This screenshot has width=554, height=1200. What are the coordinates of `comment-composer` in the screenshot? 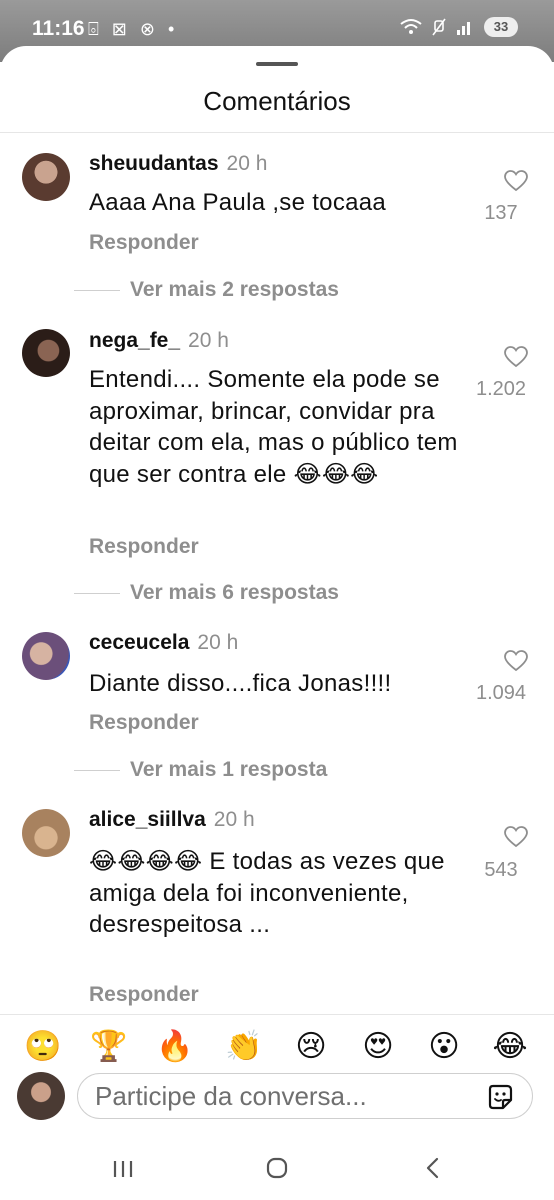 It's located at (305, 1096).